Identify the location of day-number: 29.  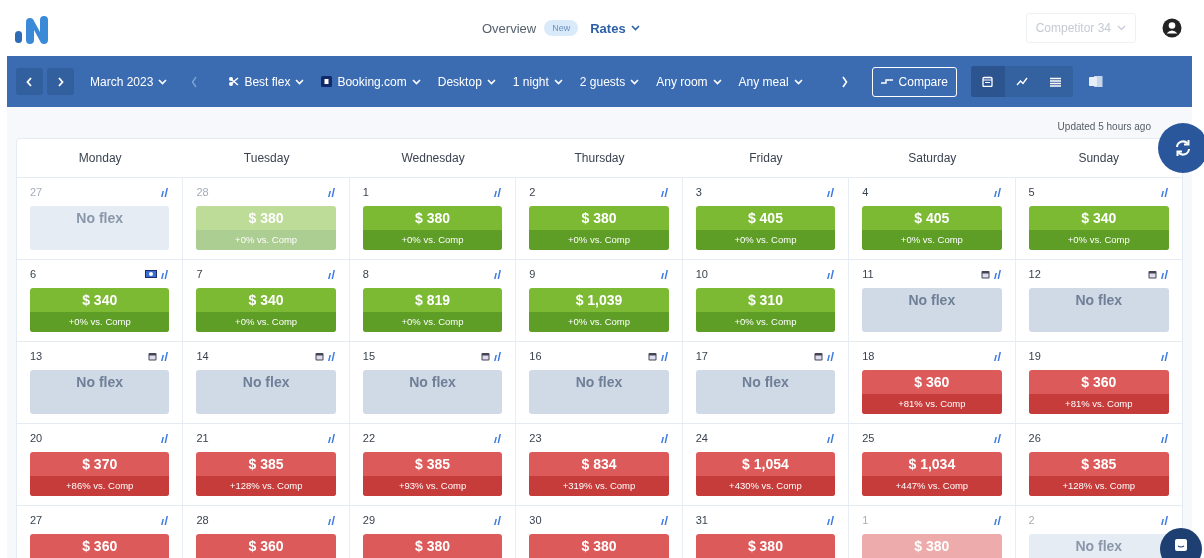
(369, 520).